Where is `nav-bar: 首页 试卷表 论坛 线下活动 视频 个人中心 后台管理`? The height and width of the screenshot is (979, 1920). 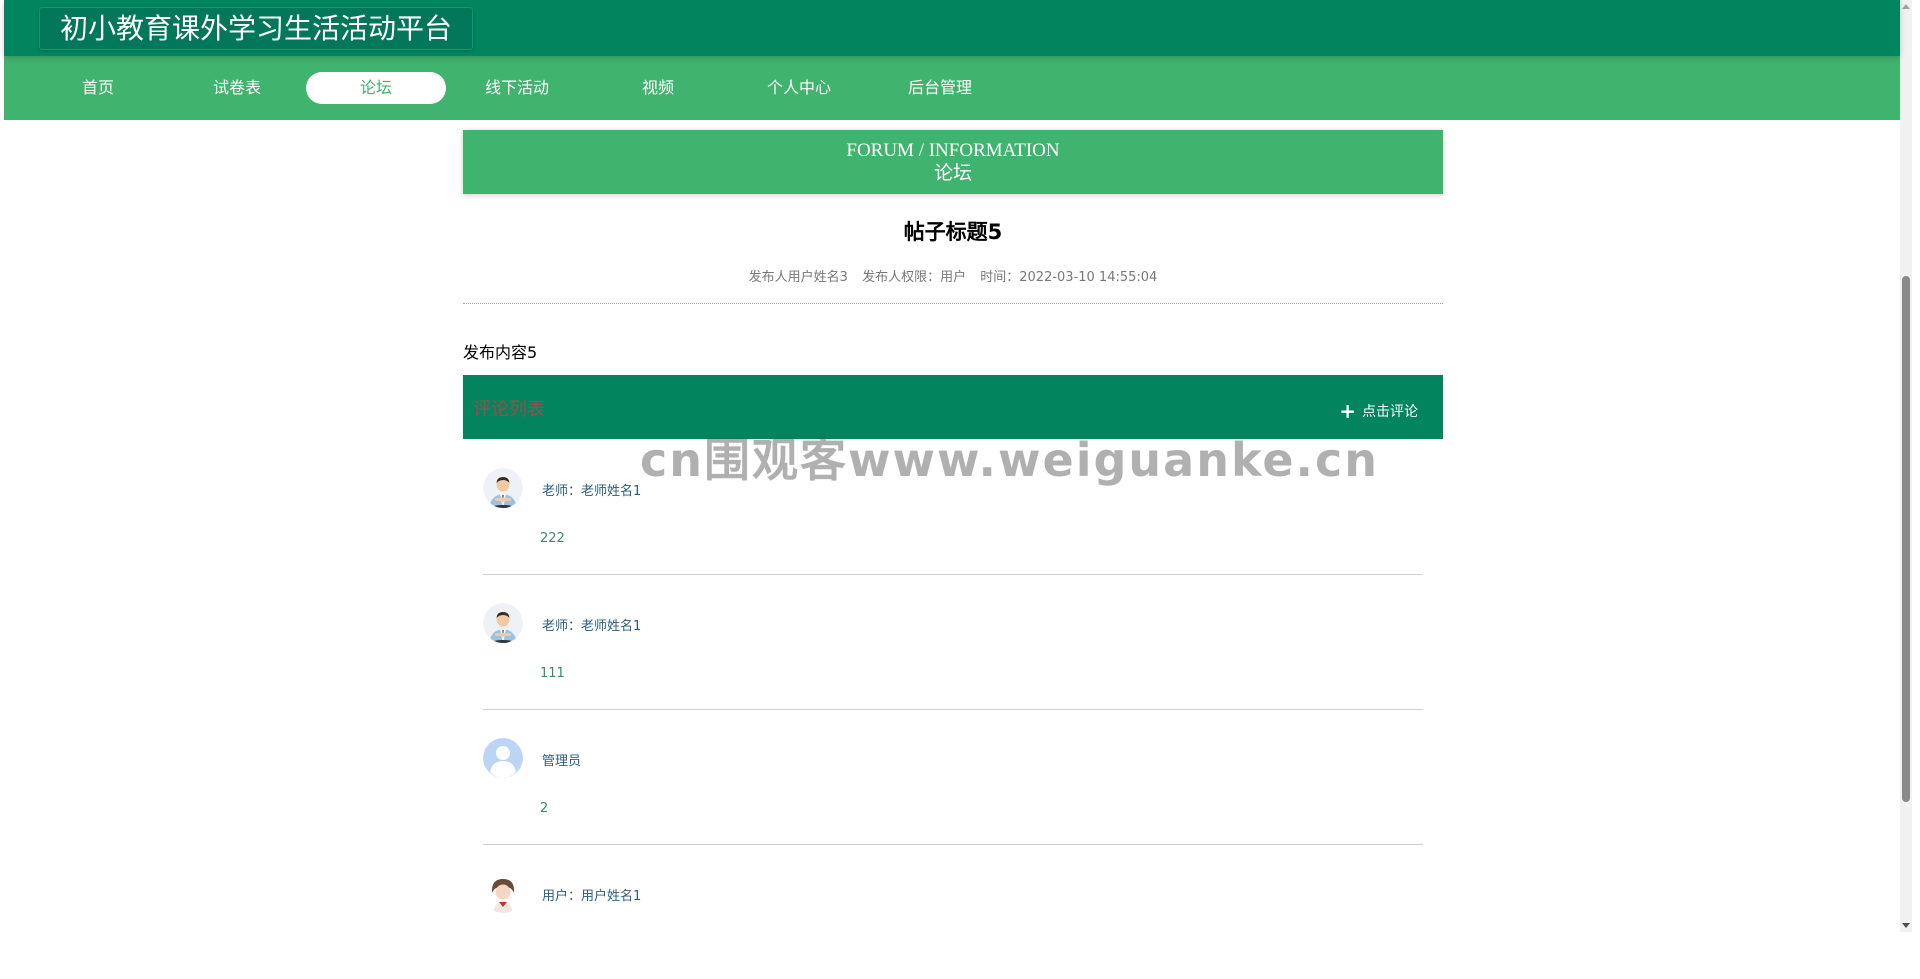
nav-bar: 首页 试卷表 论坛 线下活动 视频 个人中心 后台管理 is located at coordinates (952, 88).